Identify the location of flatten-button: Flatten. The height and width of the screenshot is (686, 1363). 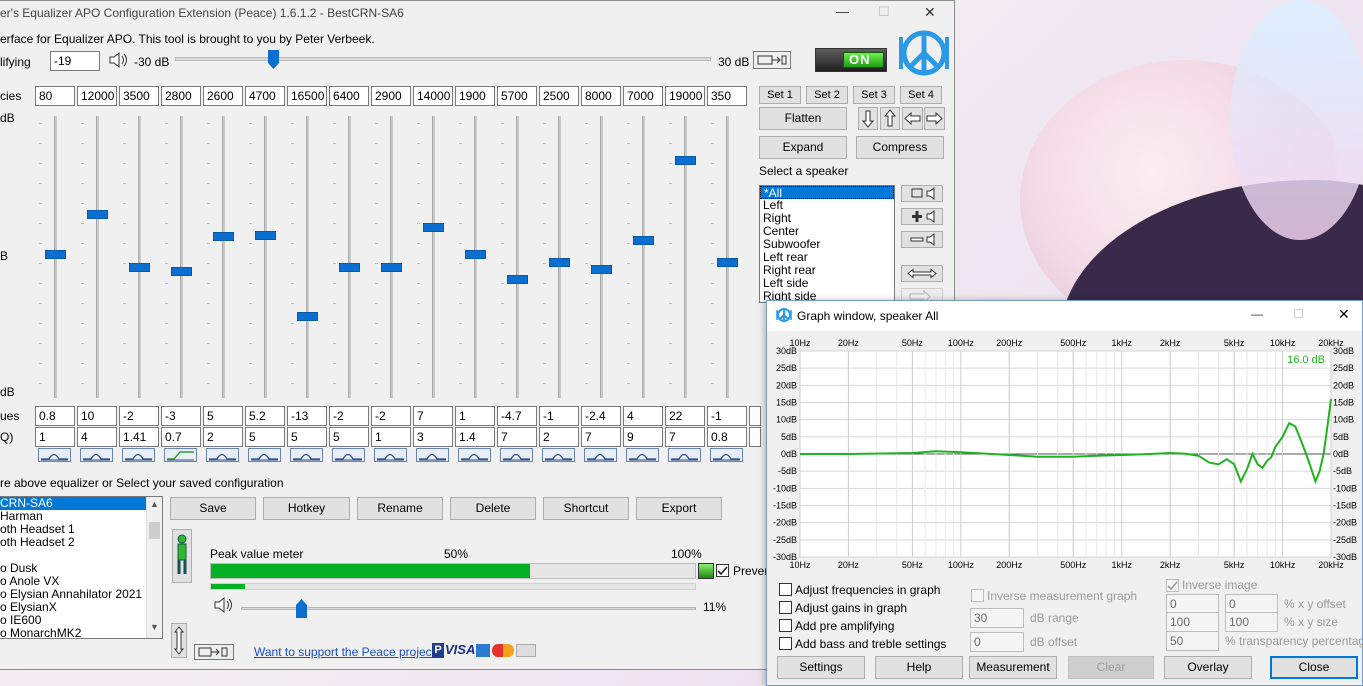
(803, 118).